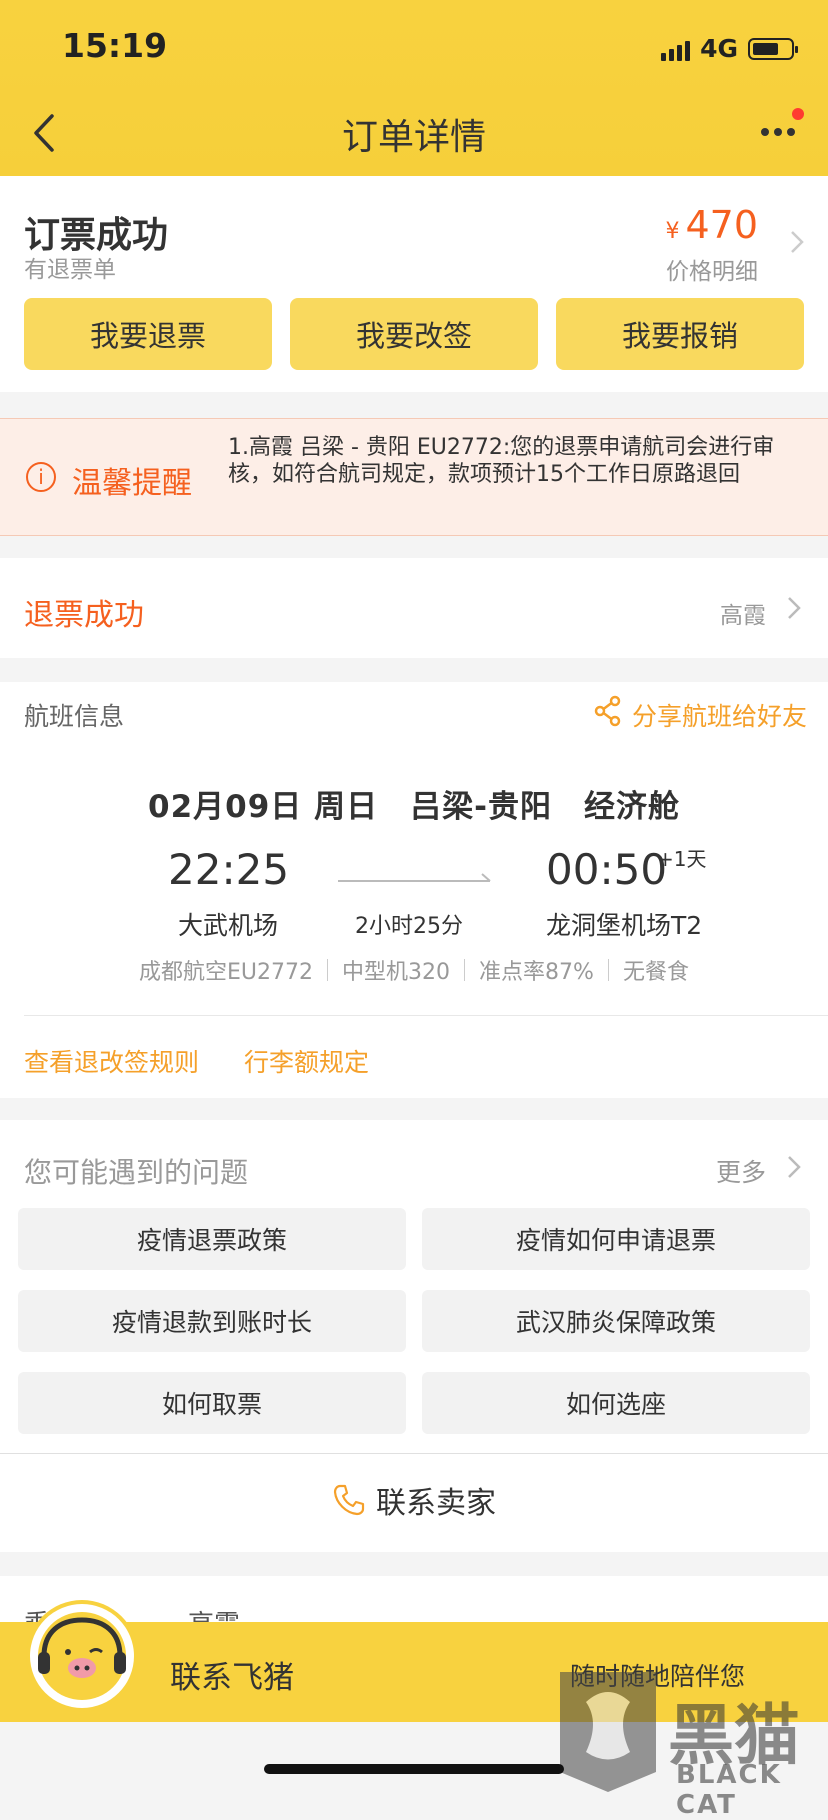  Describe the element at coordinates (414, 334) in the screenshot. I see `change-button: 我要改签` at that location.